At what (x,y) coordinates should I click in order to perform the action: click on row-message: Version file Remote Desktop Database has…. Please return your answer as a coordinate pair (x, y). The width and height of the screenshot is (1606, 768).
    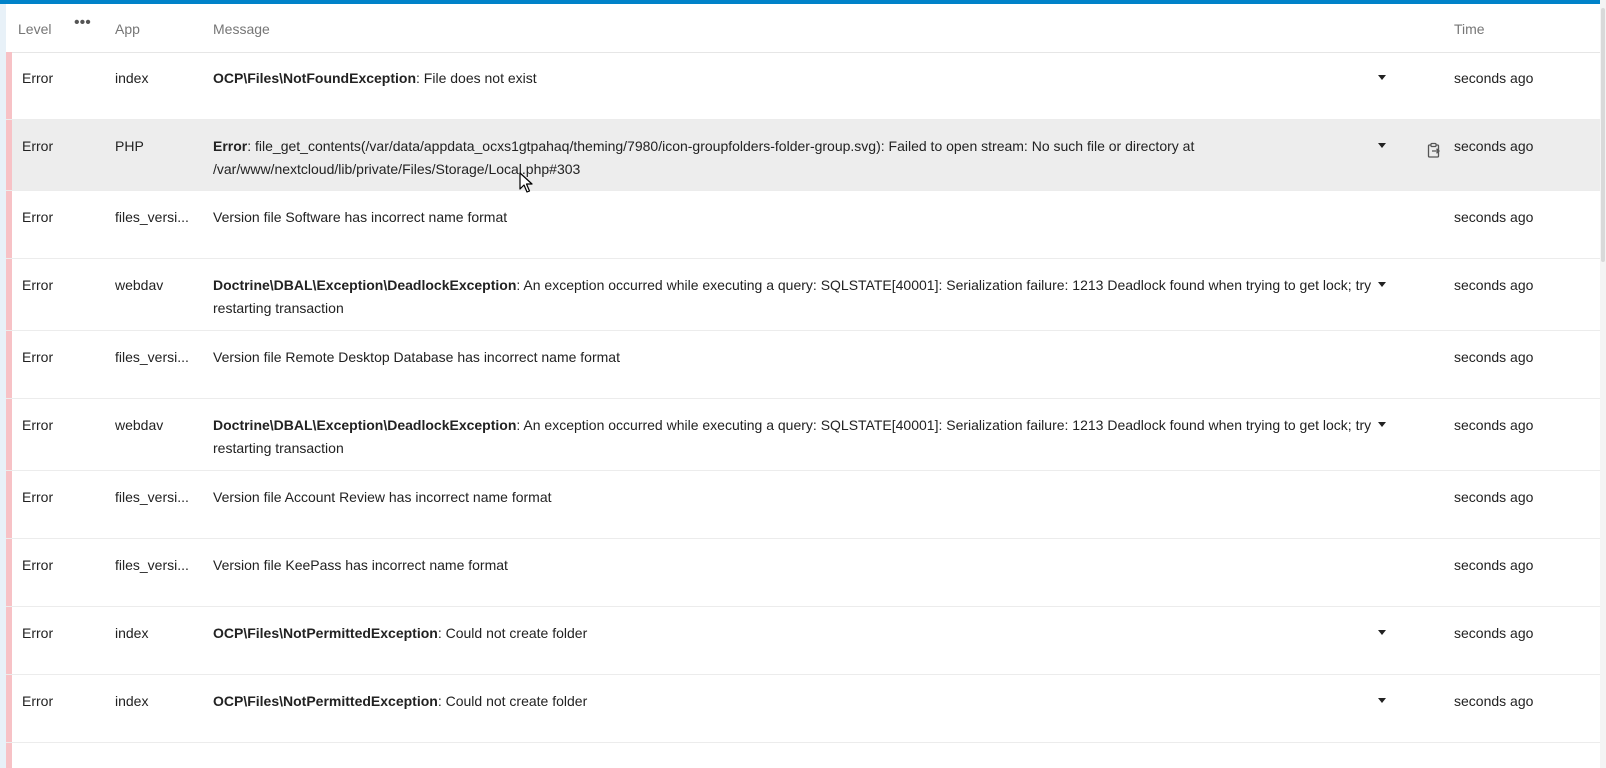
    Looking at the image, I should click on (802, 357).